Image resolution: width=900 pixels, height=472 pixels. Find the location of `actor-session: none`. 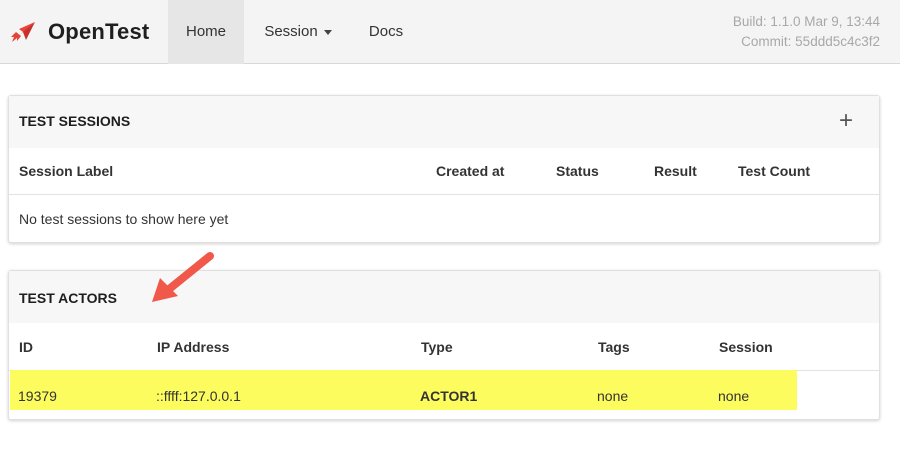

actor-session: none is located at coordinates (734, 396).